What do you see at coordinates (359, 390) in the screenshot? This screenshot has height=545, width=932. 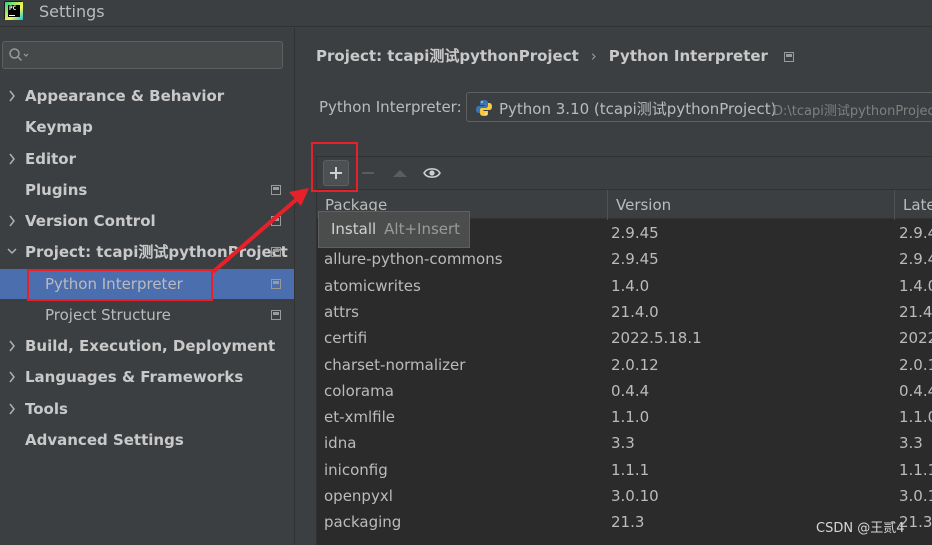 I see `package-name-cell: colorama` at bounding box center [359, 390].